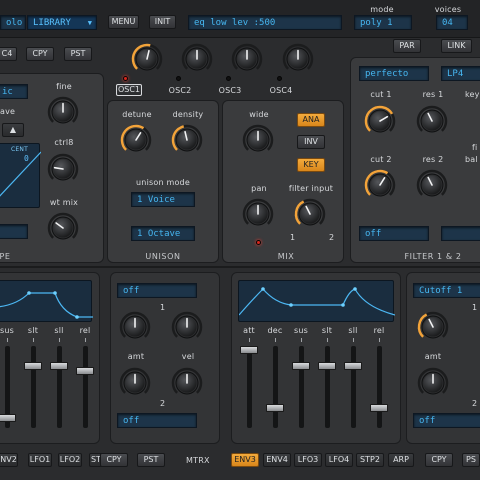 The width and height of the screenshot is (480, 480). I want to click on tab-env4: ENV4, so click(277, 460).